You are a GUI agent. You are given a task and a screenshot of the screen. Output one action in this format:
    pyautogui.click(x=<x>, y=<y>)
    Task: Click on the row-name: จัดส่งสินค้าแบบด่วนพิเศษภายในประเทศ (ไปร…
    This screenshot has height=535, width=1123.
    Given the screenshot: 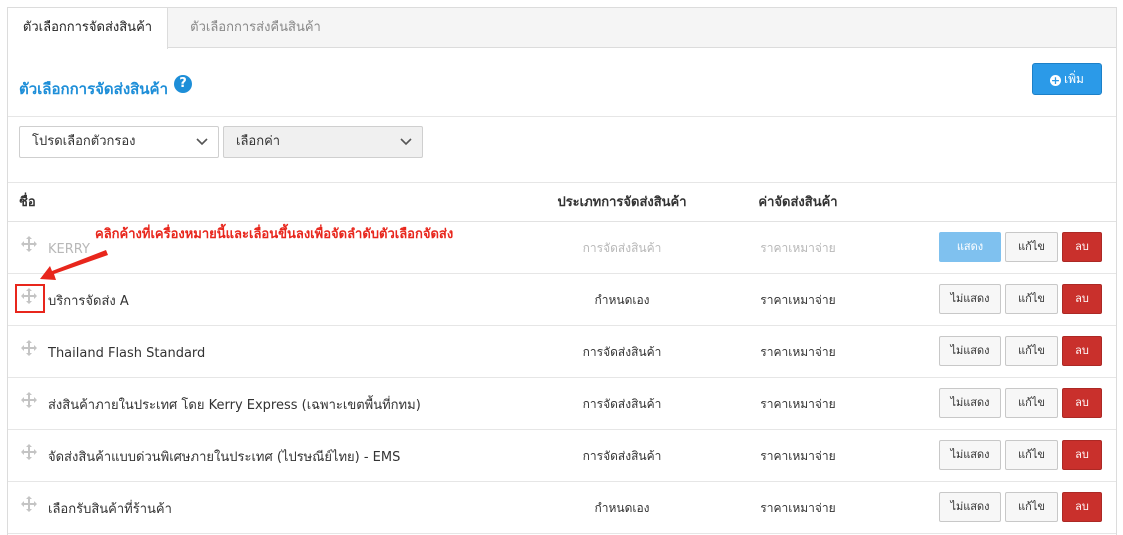 What is the action you would take?
    pyautogui.click(x=224, y=457)
    